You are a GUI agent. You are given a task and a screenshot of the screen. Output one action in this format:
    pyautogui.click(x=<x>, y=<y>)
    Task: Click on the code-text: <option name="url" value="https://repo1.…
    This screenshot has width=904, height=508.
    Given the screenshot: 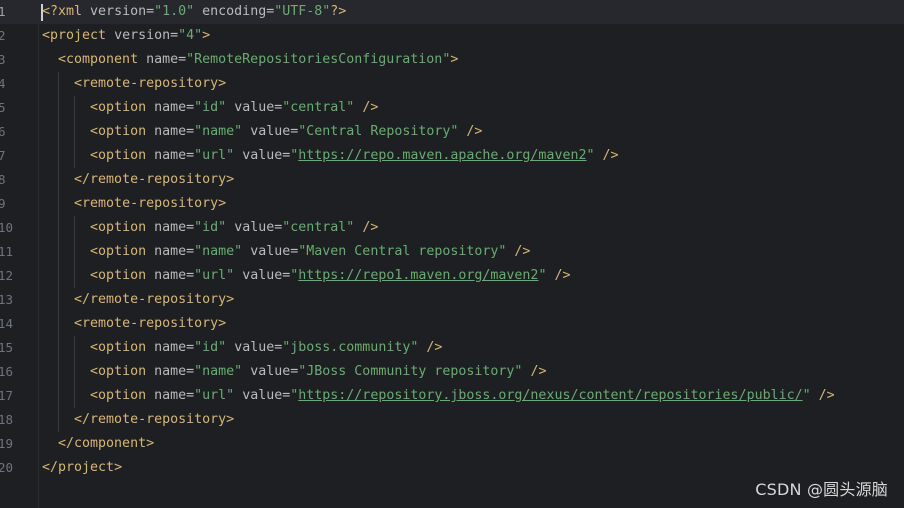 What is the action you would take?
    pyautogui.click(x=330, y=275)
    